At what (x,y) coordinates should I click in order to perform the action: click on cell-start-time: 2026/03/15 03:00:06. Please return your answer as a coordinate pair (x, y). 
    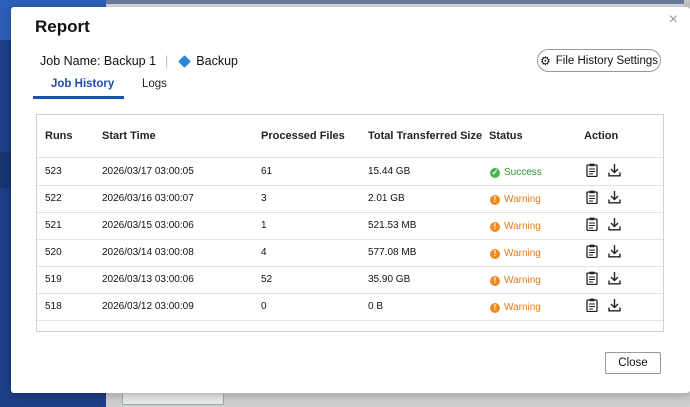
    Looking at the image, I should click on (148, 225).